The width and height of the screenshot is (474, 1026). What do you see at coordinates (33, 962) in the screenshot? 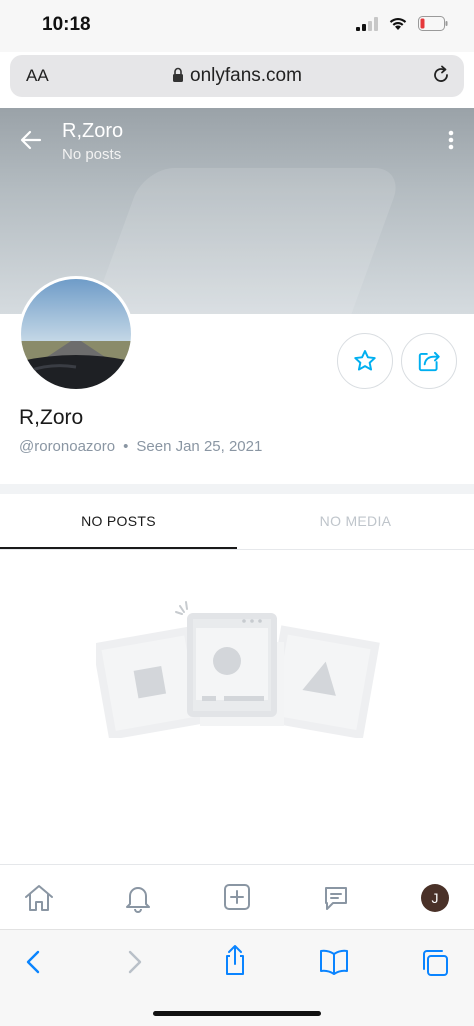
I see `browser-back-icon` at bounding box center [33, 962].